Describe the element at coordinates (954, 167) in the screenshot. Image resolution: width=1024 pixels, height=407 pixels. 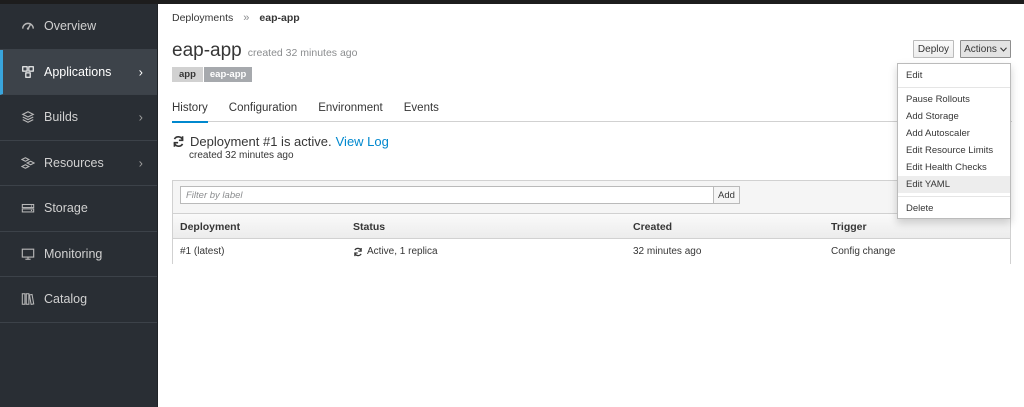
I see `menu-item-edit-health-checks: Edit Health Checks` at that location.